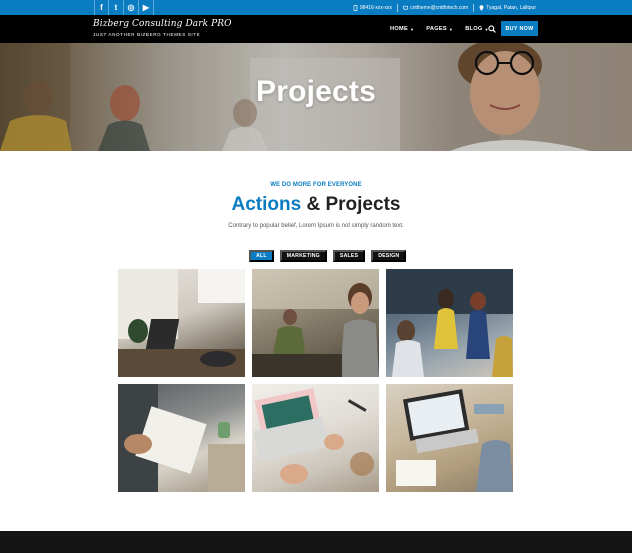  Describe the element at coordinates (146, 7) in the screenshot. I see `youtube-icon: ▶` at that location.